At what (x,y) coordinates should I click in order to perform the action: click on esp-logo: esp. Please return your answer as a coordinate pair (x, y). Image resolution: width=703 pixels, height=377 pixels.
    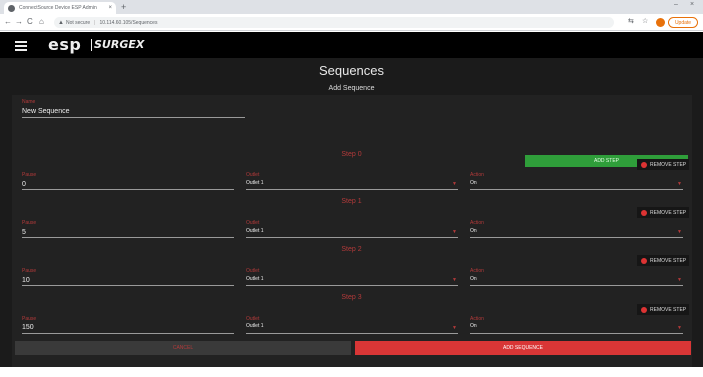
    Looking at the image, I should click on (65, 44).